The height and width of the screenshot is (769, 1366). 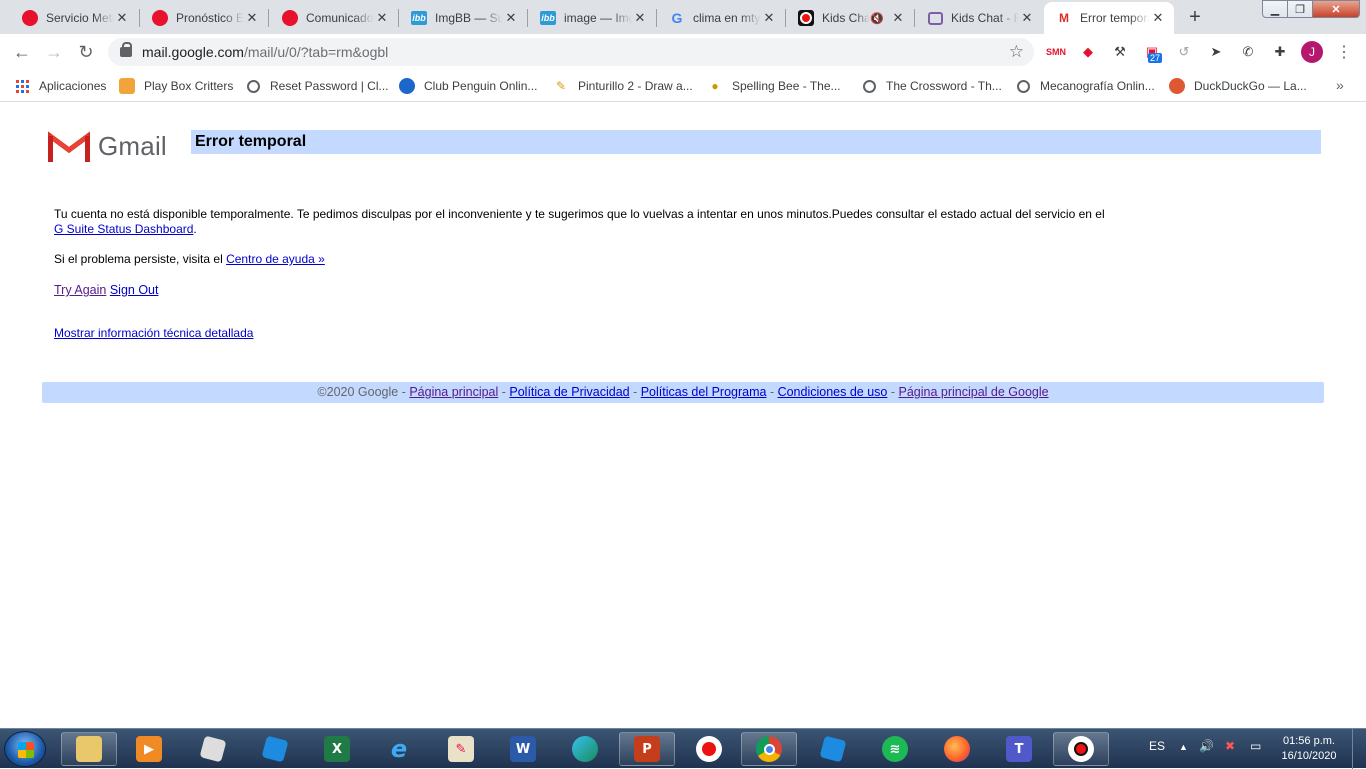 What do you see at coordinates (1206, 746) in the screenshot?
I see `volume-icon: 🔊` at bounding box center [1206, 746].